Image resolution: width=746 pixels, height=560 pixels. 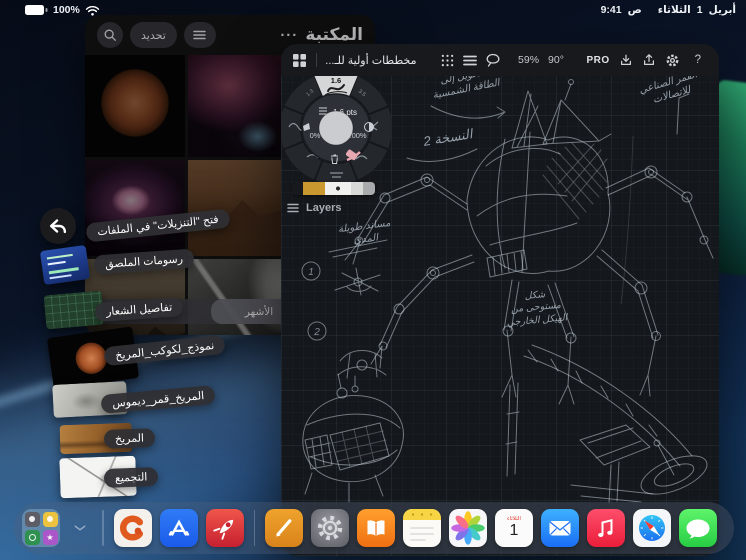 What do you see at coordinates (224, 528) in the screenshot?
I see `dock-icon-rocket` at bounding box center [224, 528].